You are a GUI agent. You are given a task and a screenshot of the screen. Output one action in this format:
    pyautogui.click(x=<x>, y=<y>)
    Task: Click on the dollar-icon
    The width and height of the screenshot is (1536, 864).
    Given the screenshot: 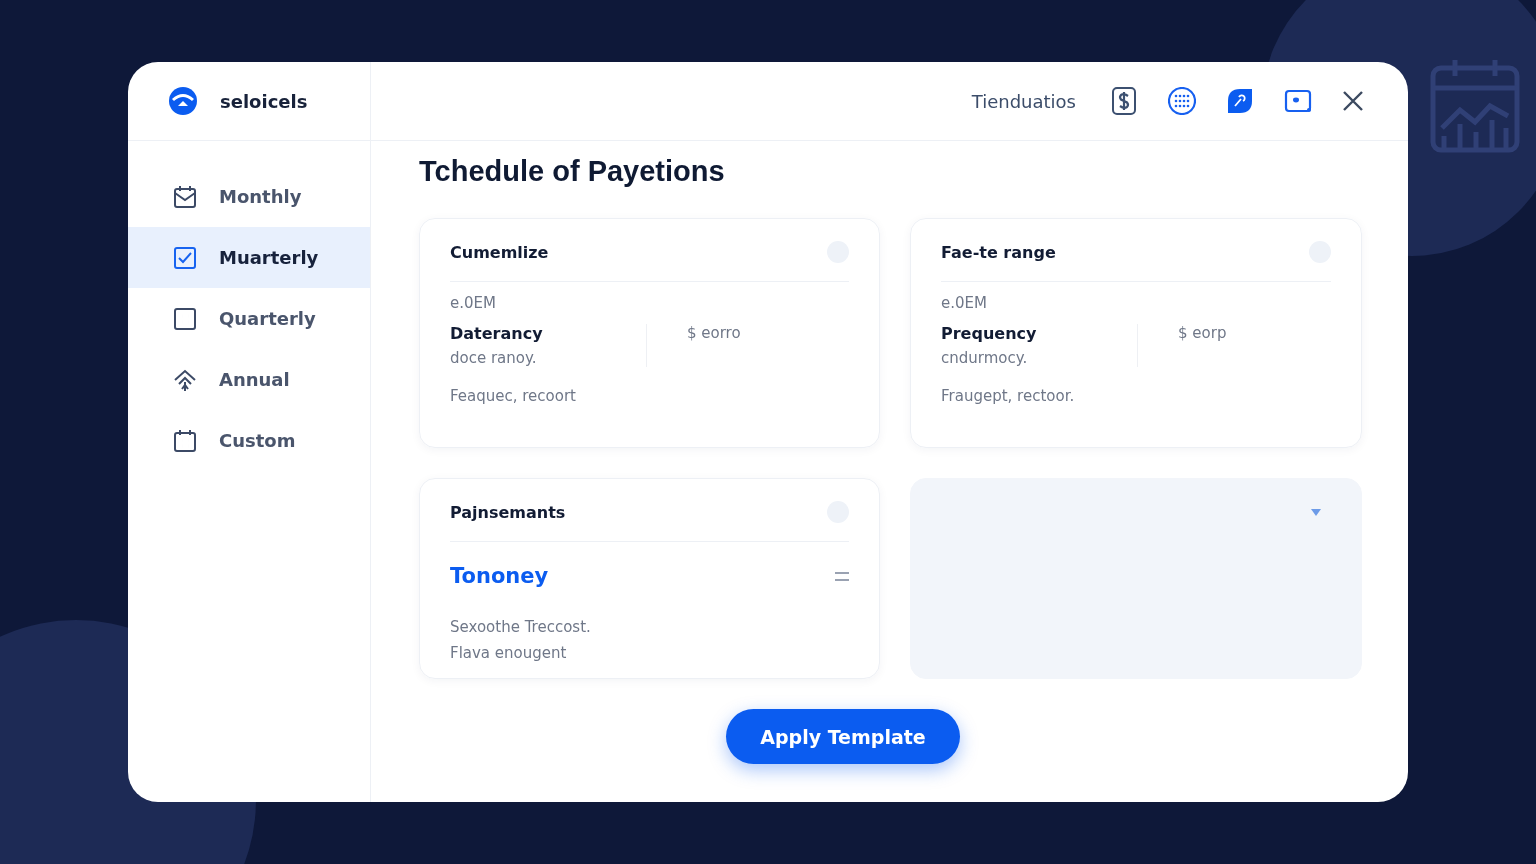 What is the action you would take?
    pyautogui.click(x=1124, y=101)
    